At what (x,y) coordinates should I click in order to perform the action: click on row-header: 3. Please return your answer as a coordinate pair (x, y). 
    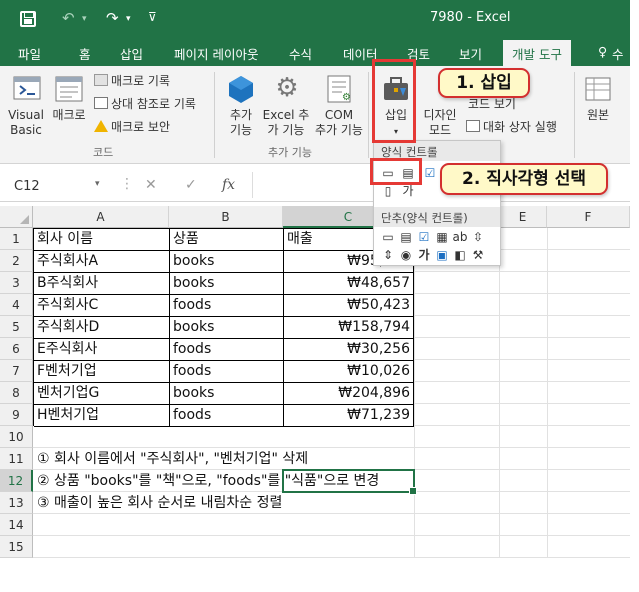
    Looking at the image, I should click on (16, 283).